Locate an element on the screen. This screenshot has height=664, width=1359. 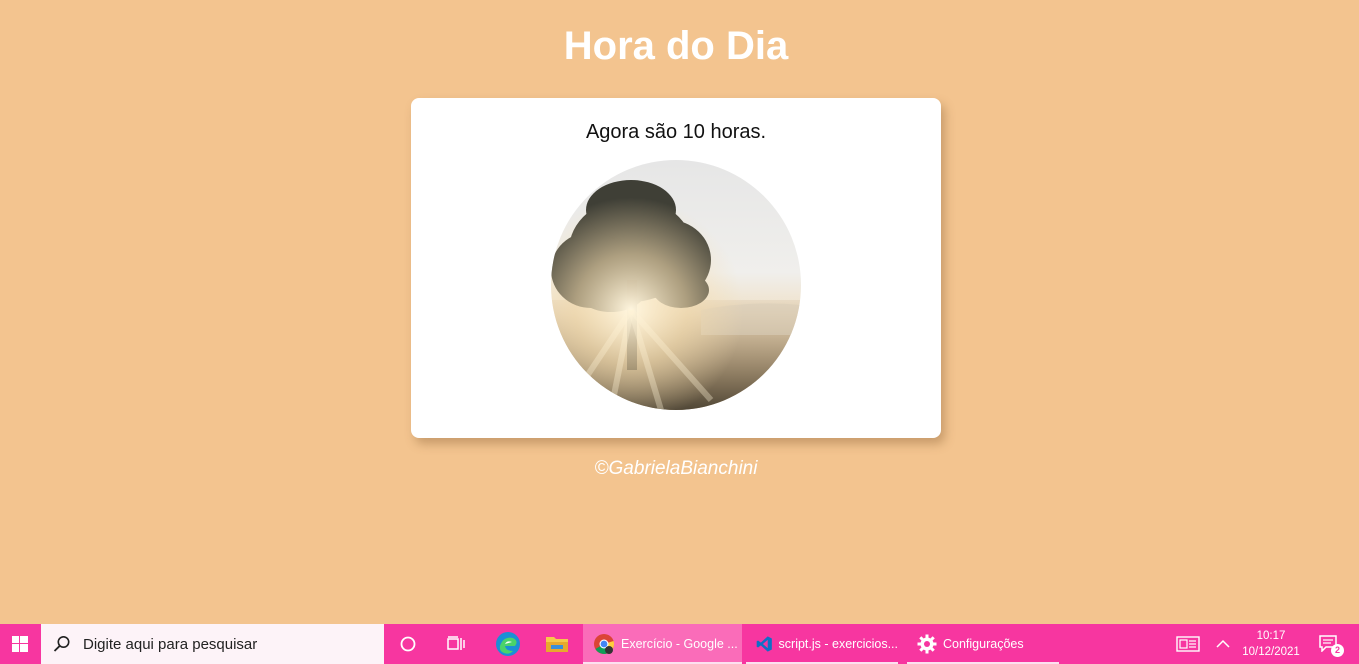
clock-time: 10:17 is located at coordinates (1271, 636).